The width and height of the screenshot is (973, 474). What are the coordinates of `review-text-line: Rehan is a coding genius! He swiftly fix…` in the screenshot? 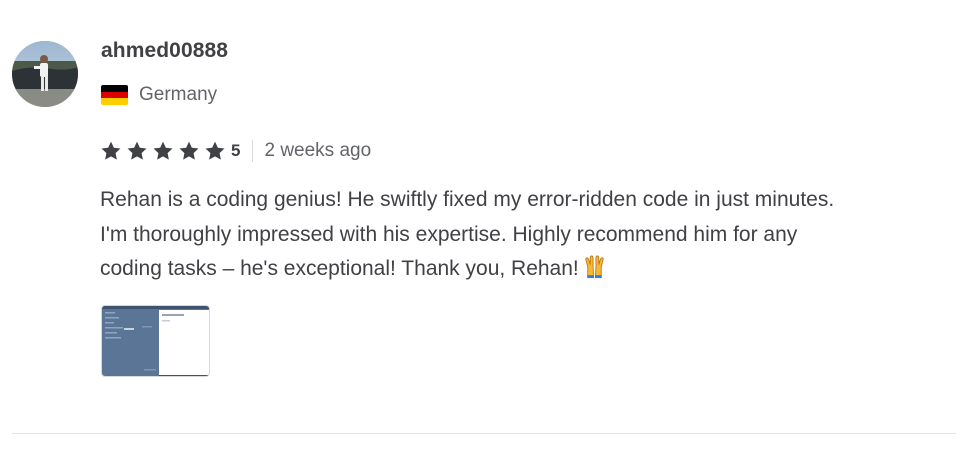 It's located at (467, 199).